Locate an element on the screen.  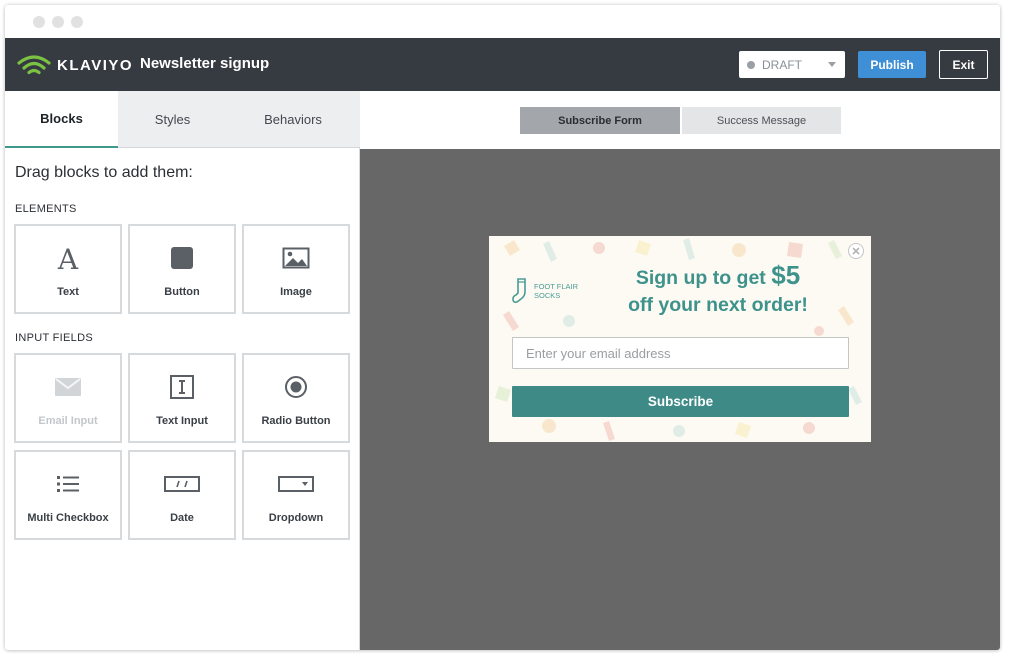
block-date: Date is located at coordinates (182, 495).